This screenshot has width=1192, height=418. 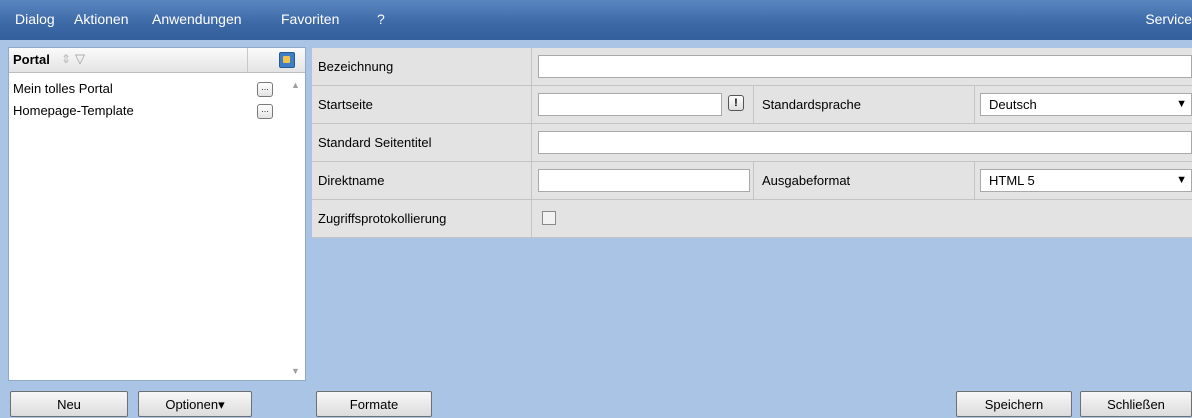 What do you see at coordinates (549, 218) in the screenshot?
I see `zugriffsprotokollierung-checkbox` at bounding box center [549, 218].